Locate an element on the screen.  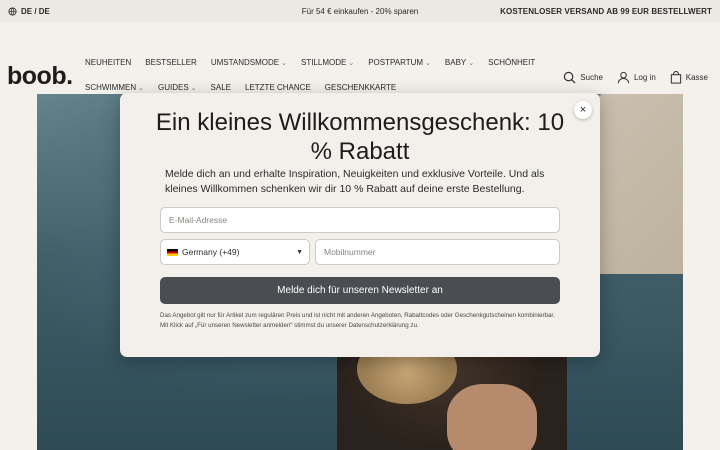
nav-item-letzte-chance: LETZTE CHANCE is located at coordinates (278, 87).